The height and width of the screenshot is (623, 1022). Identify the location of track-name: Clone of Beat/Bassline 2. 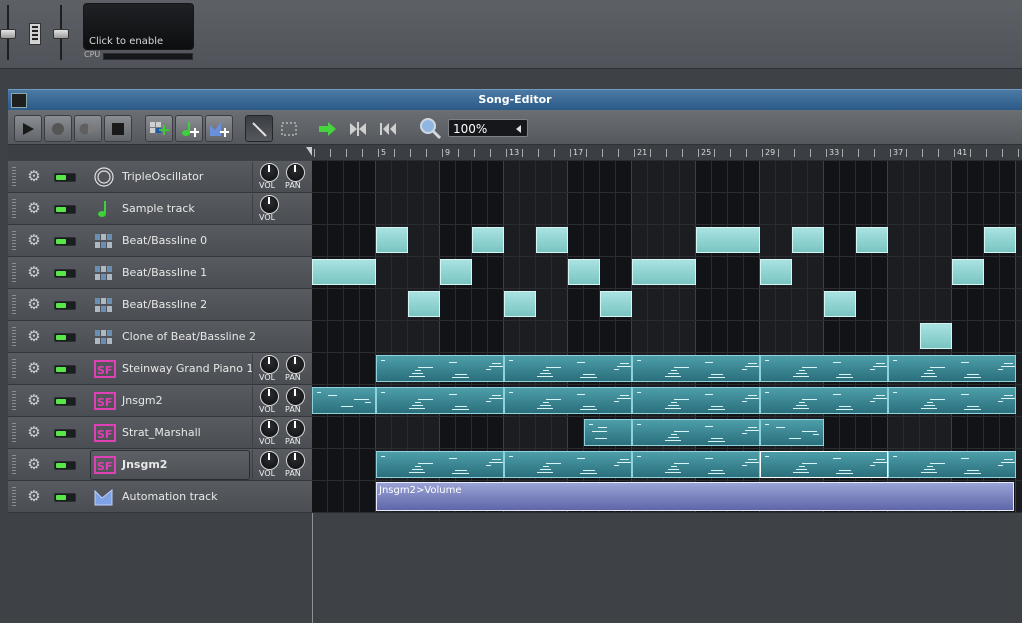
(189, 336).